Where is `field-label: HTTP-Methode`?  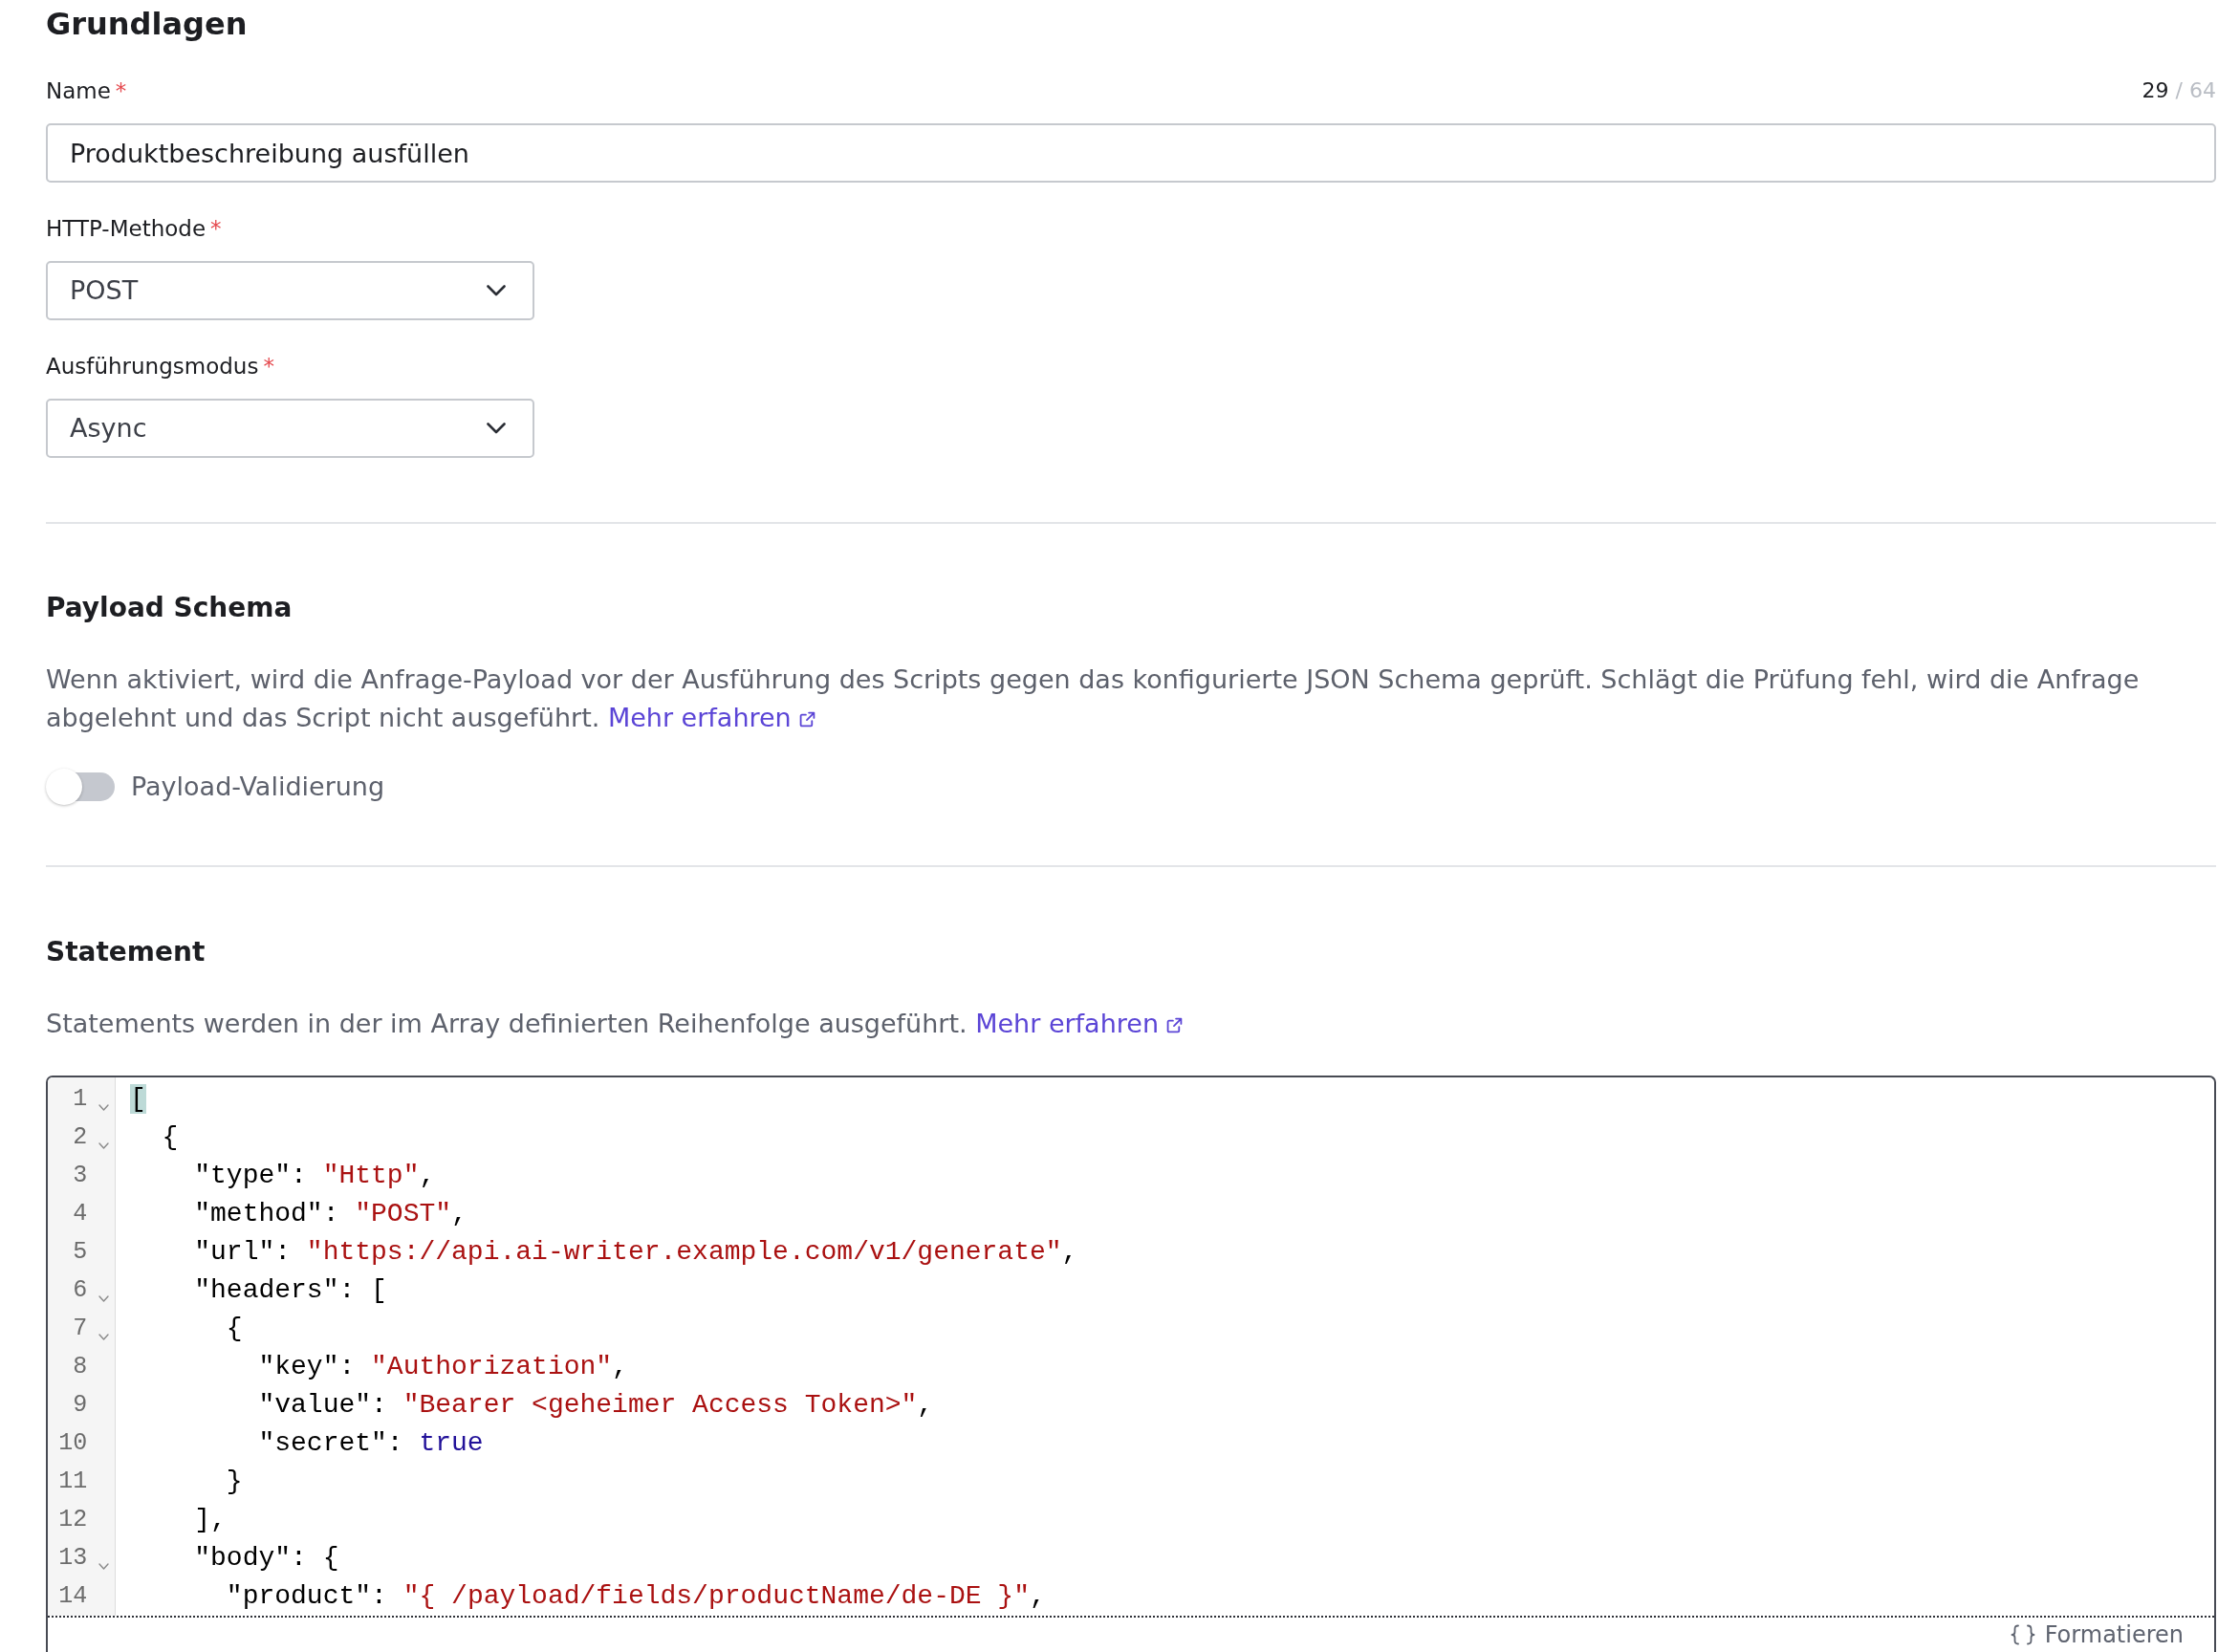 field-label: HTTP-Methode is located at coordinates (126, 229).